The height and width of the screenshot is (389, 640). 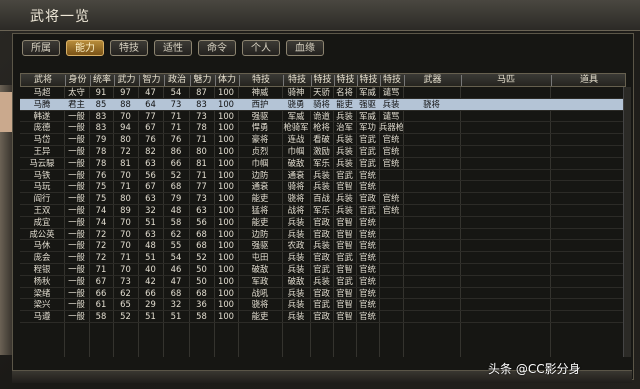 What do you see at coordinates (323, 258) in the screenshot?
I see `table-row: 庞会 一般 72 71 51 54 52 100 屯田 兵装 官政 官武 官统` at bounding box center [323, 258].